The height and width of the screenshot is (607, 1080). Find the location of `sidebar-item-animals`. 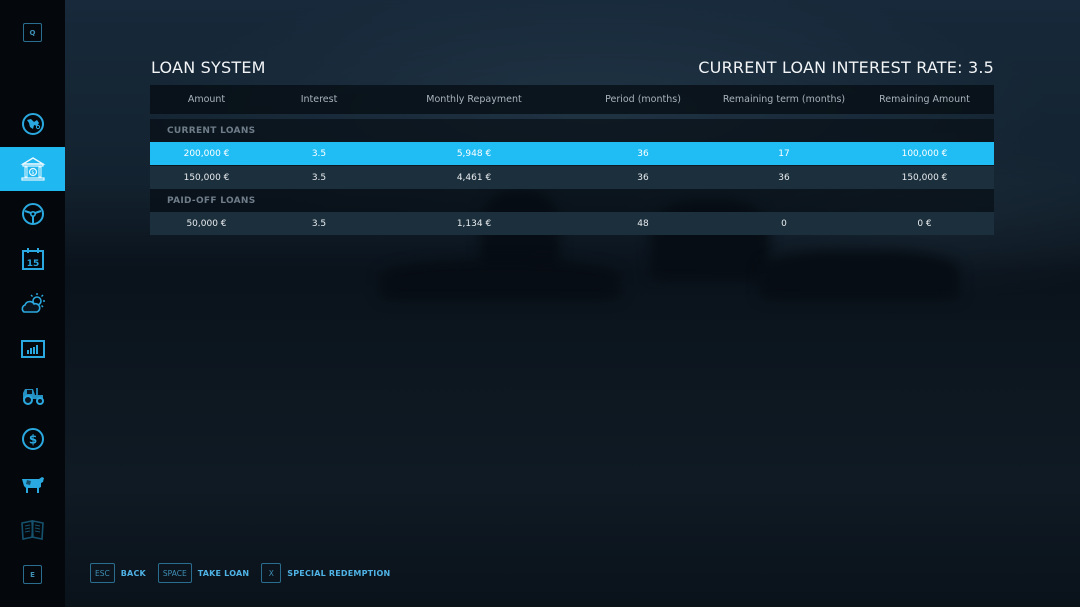

sidebar-item-animals is located at coordinates (32, 484).